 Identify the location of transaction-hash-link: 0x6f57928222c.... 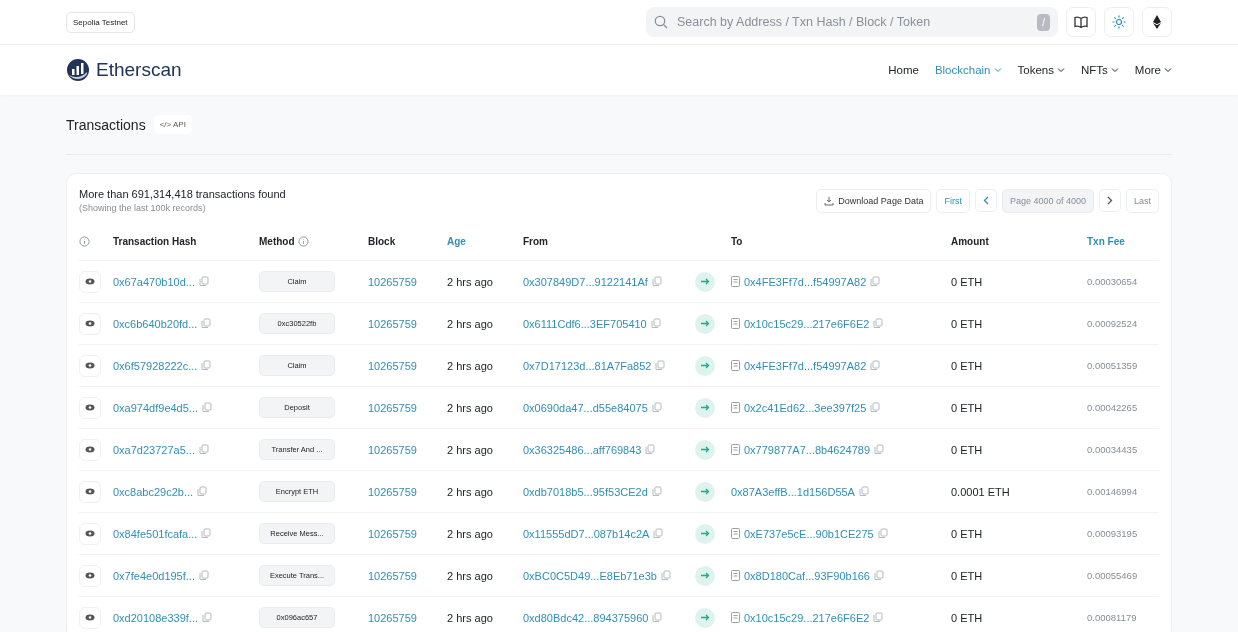
(155, 365).